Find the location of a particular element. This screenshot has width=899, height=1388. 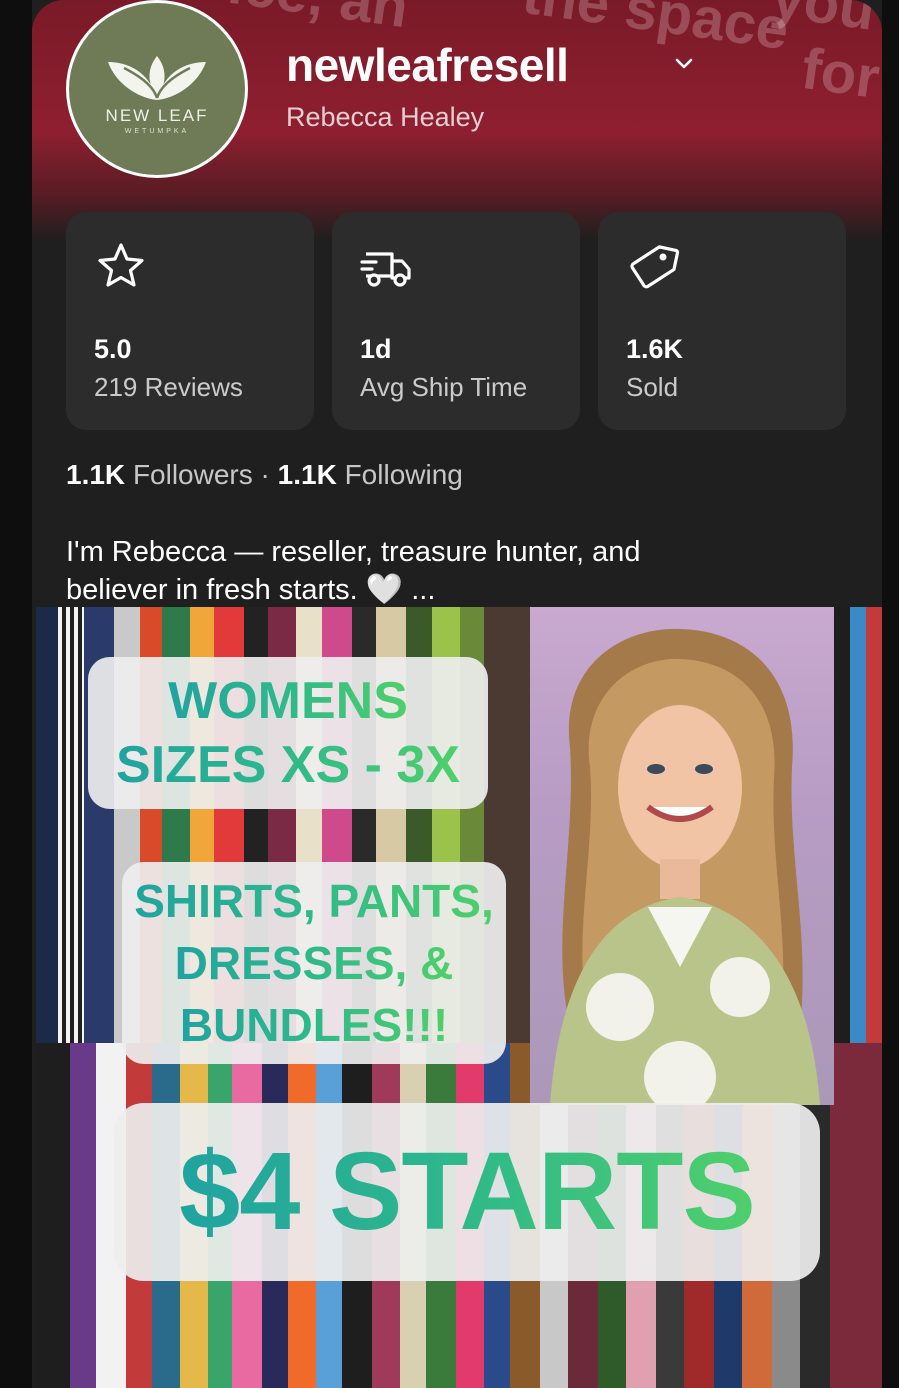

stat-label: Sold is located at coordinates (652, 387).